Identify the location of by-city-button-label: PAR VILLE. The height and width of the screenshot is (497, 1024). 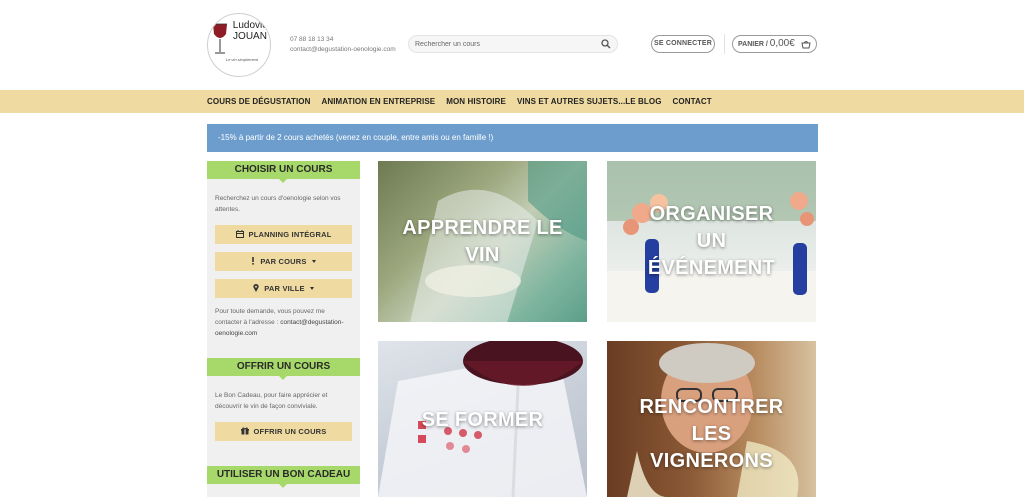
(284, 288).